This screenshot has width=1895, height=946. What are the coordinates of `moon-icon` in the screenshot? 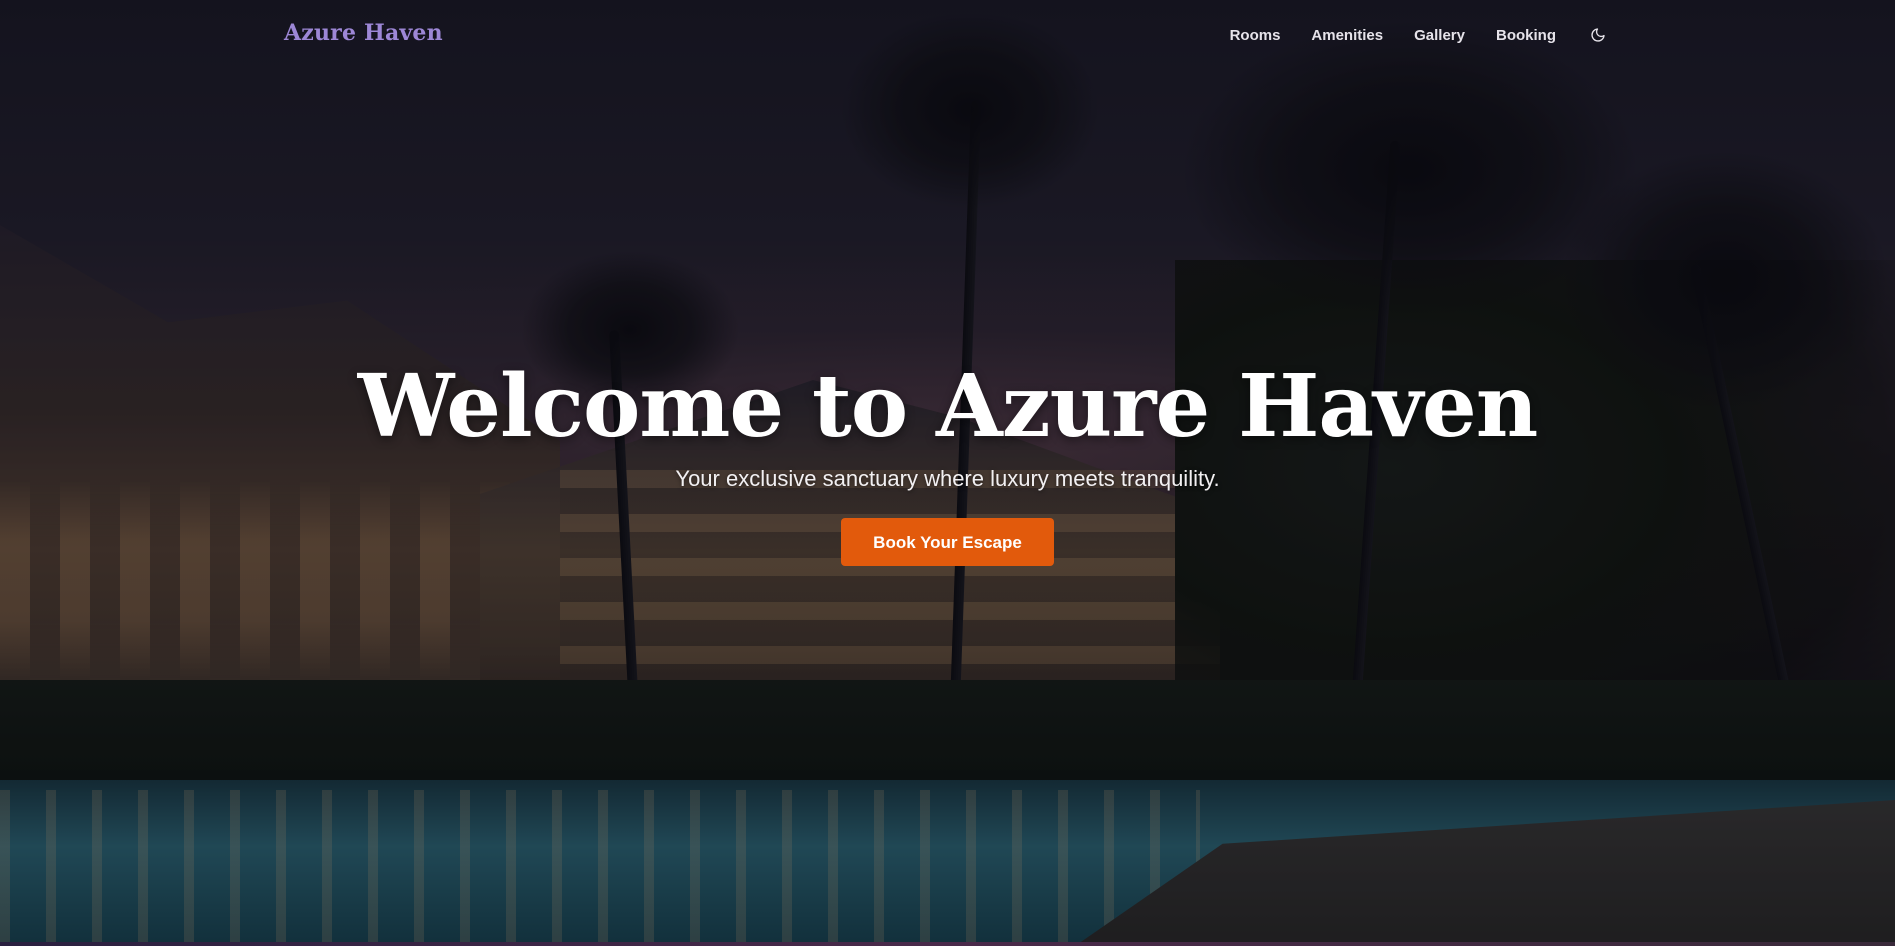 It's located at (1598, 35).